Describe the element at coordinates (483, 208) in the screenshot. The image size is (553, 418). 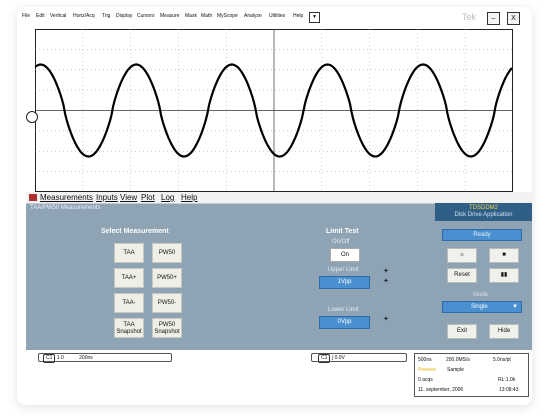
I see `brand-model: TDSDDM2` at that location.